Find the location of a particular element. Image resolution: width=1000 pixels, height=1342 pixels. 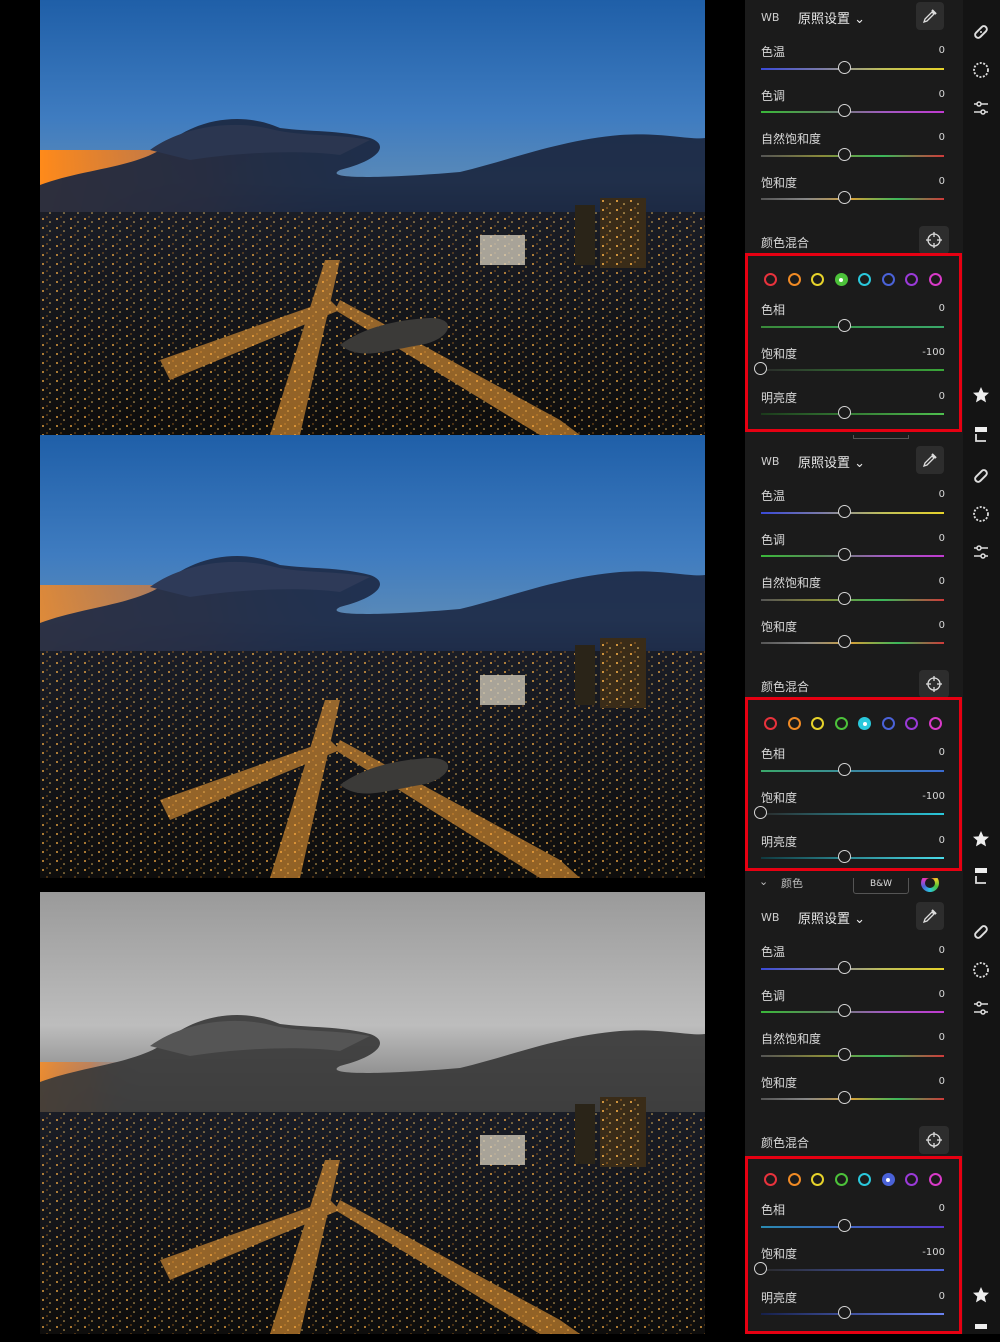

bw-button-fragment is located at coordinates (881, 437).